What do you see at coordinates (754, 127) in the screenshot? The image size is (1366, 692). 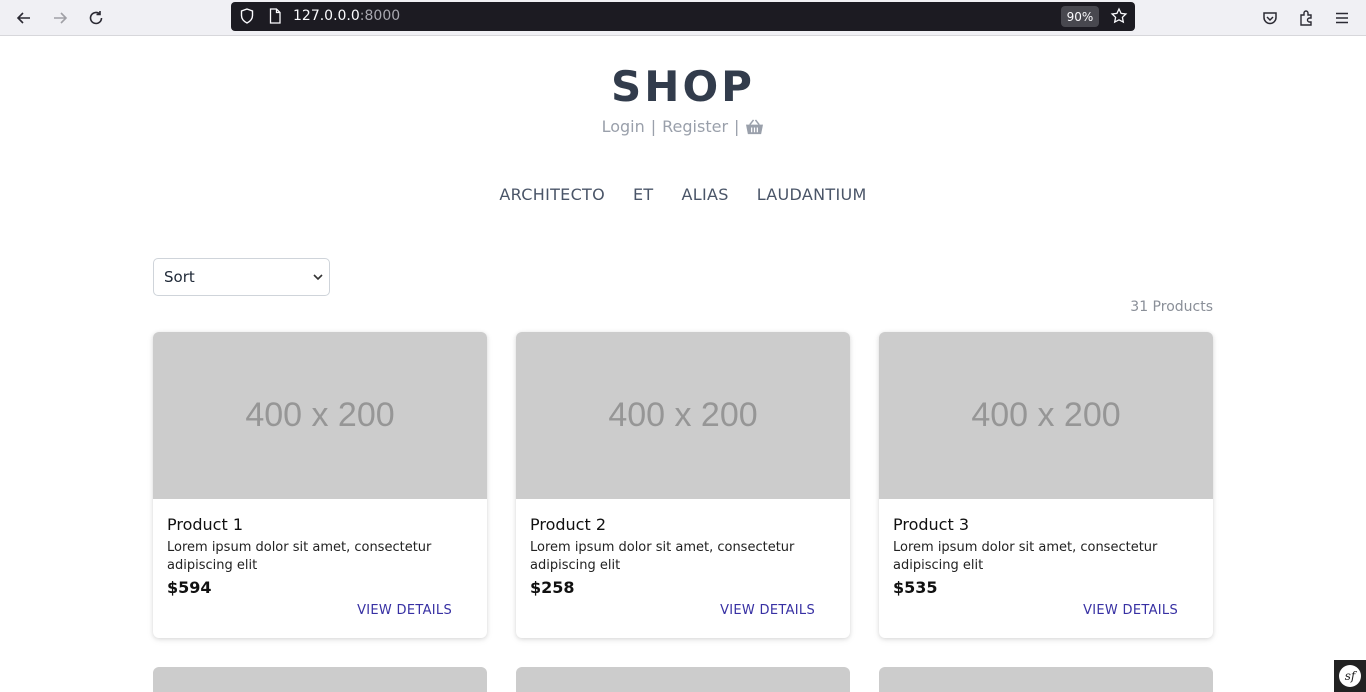 I see `basket-icon` at bounding box center [754, 127].